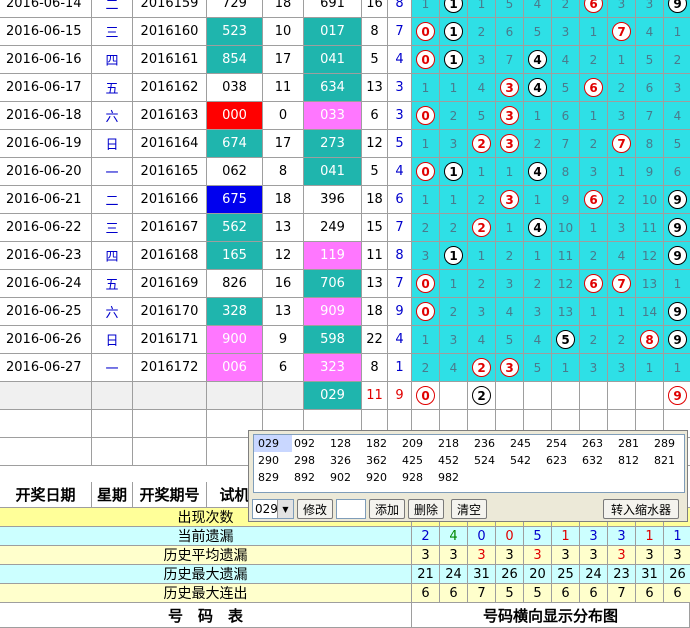 The height and width of the screenshot is (628, 690). Describe the element at coordinates (525, 443) in the screenshot. I see `popup-number-item: 245` at that location.